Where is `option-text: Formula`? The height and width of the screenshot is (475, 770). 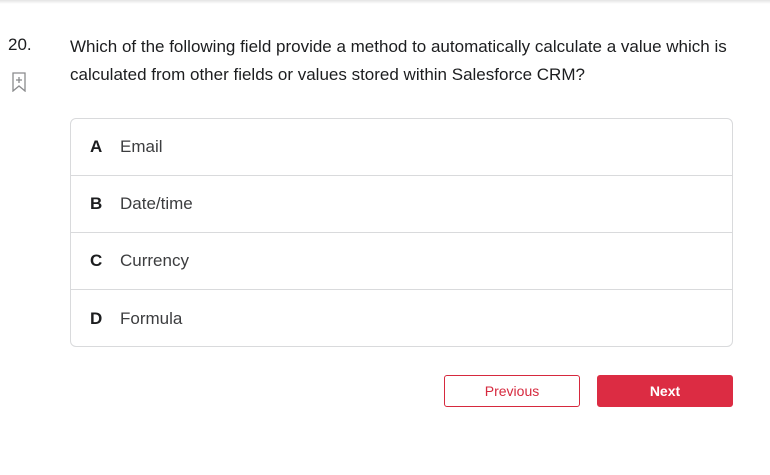
option-text: Formula is located at coordinates (151, 318).